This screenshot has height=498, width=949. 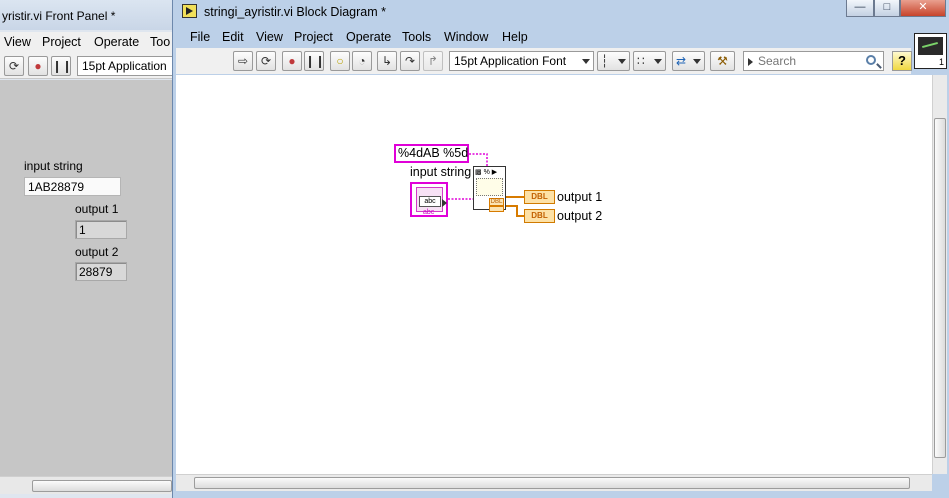 What do you see at coordinates (750, 62) in the screenshot?
I see `search-expand-icon` at bounding box center [750, 62].